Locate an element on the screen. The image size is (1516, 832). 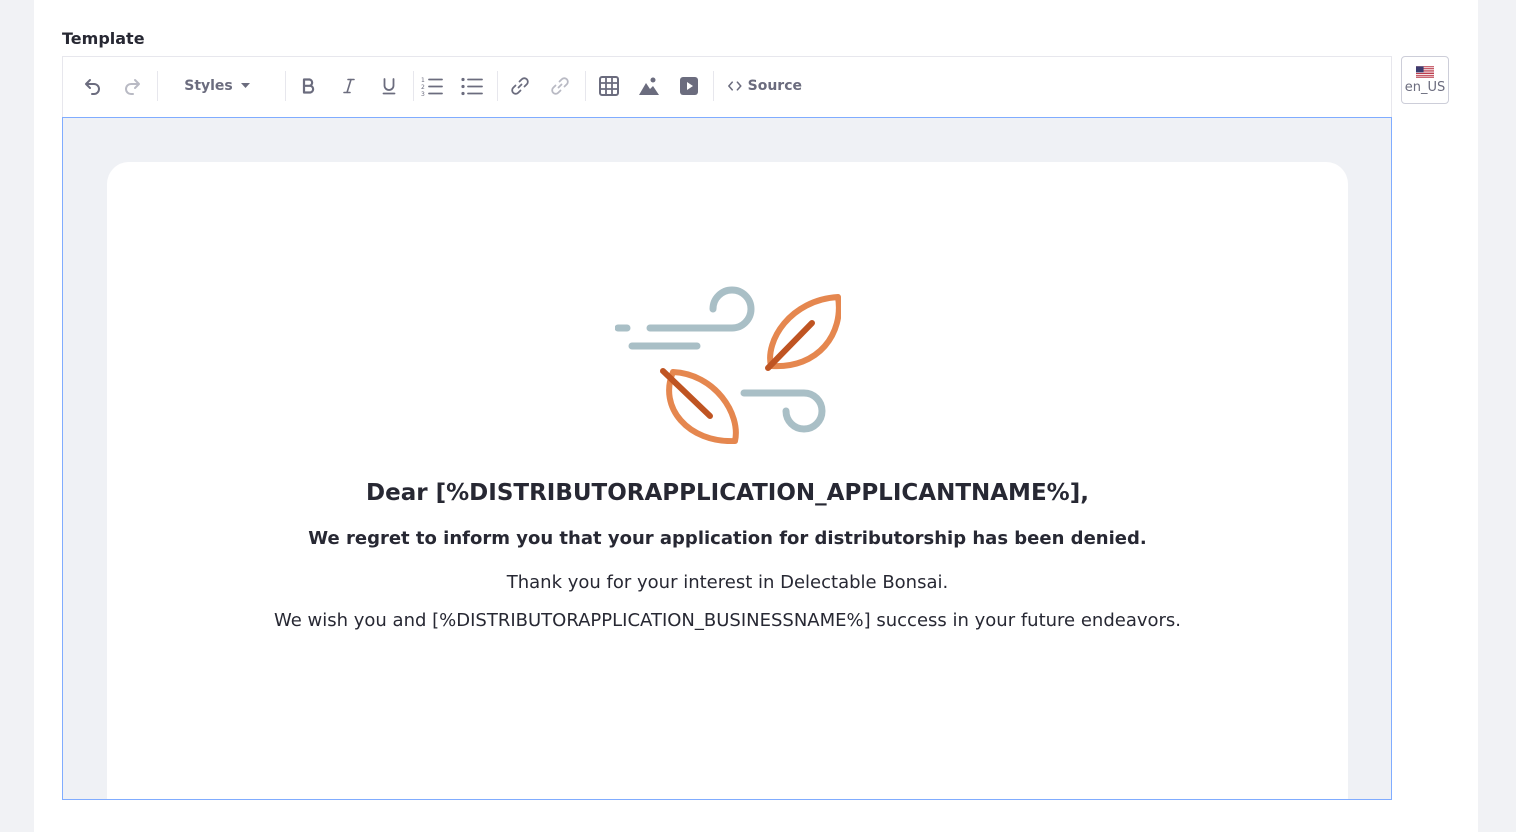
bulleted-list-button is located at coordinates (472, 86).